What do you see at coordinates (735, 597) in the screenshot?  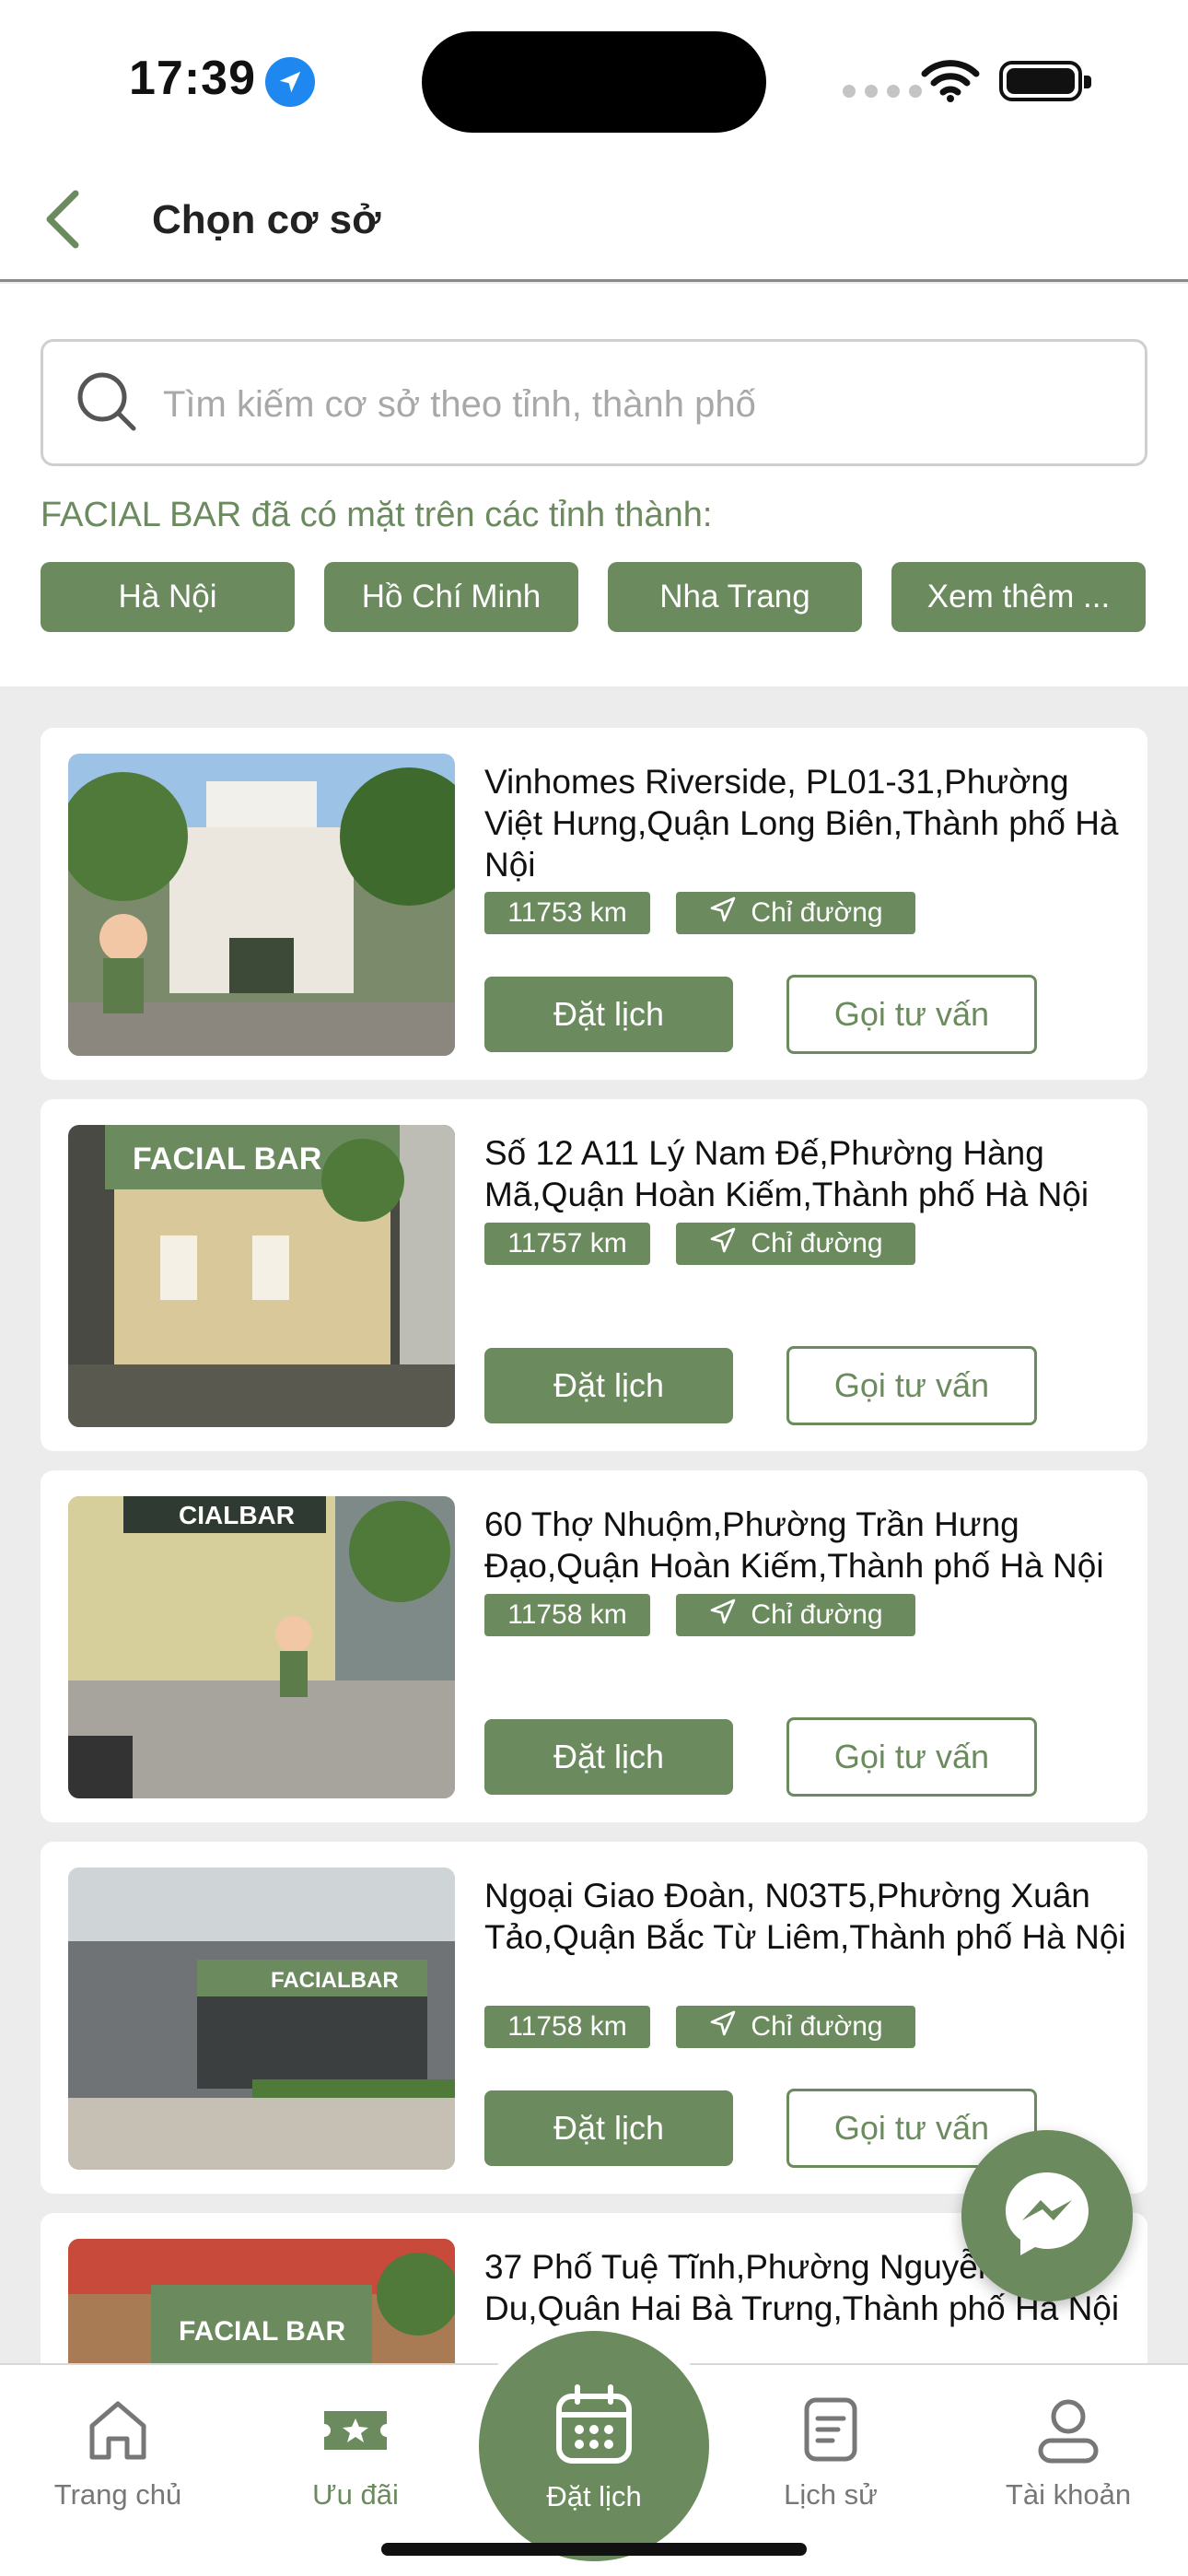 I see `city-chip-nha-trang: Nha Trang` at bounding box center [735, 597].